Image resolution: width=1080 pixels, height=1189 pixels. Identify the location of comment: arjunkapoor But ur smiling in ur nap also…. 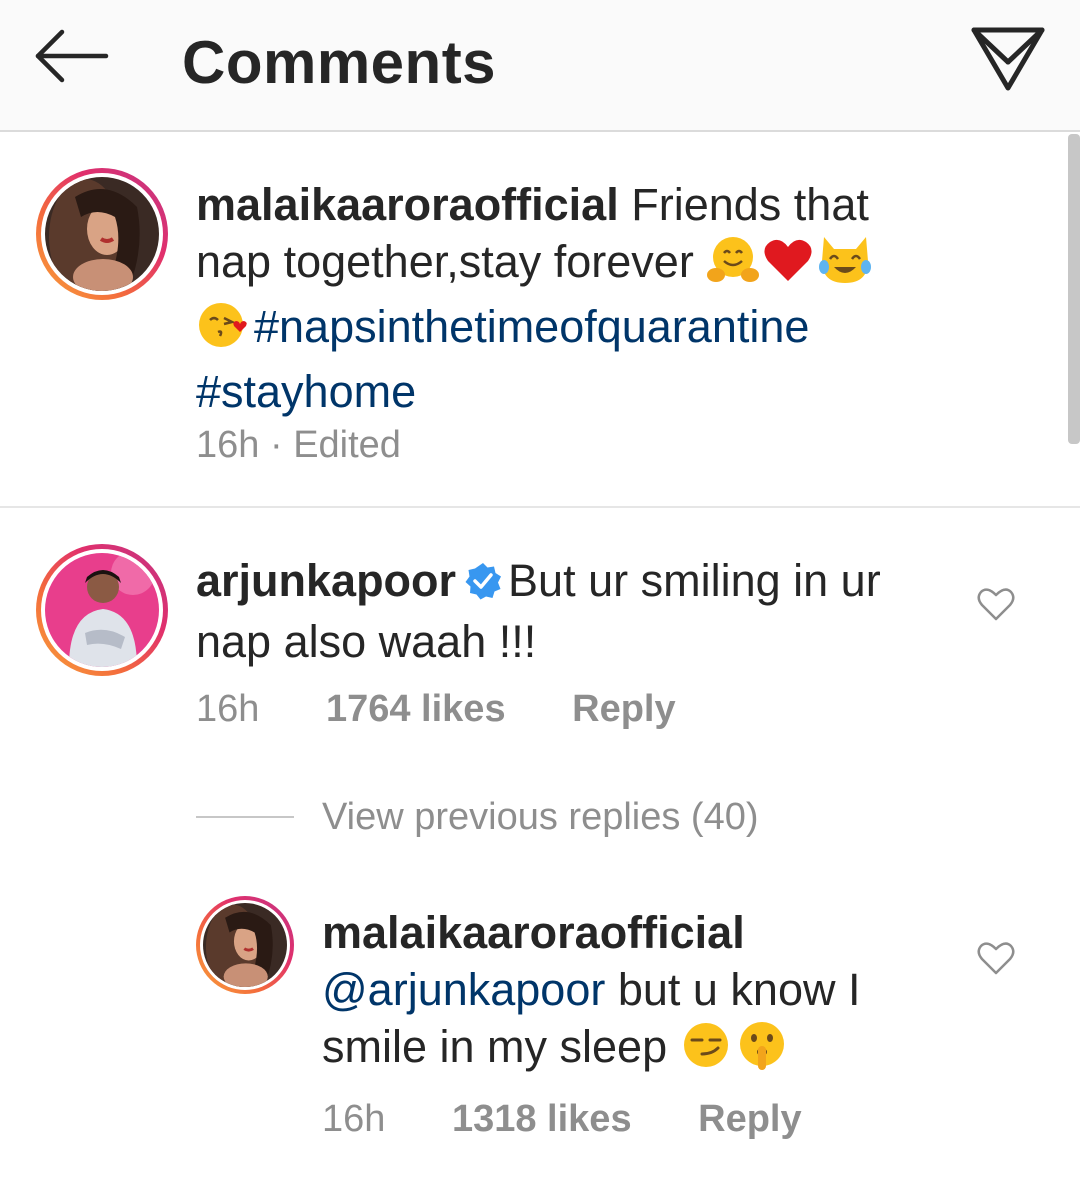
(566, 611).